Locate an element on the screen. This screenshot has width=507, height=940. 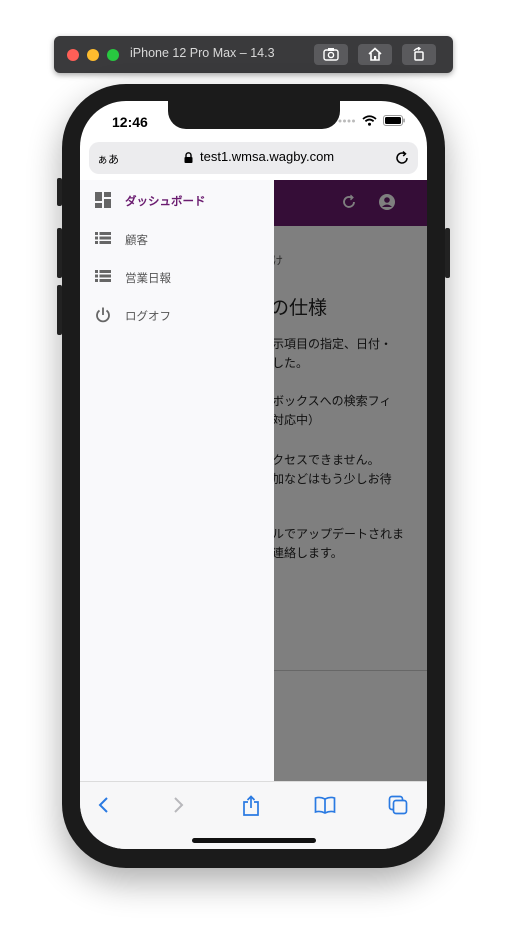
status-time: 12:46 is located at coordinates (130, 122).